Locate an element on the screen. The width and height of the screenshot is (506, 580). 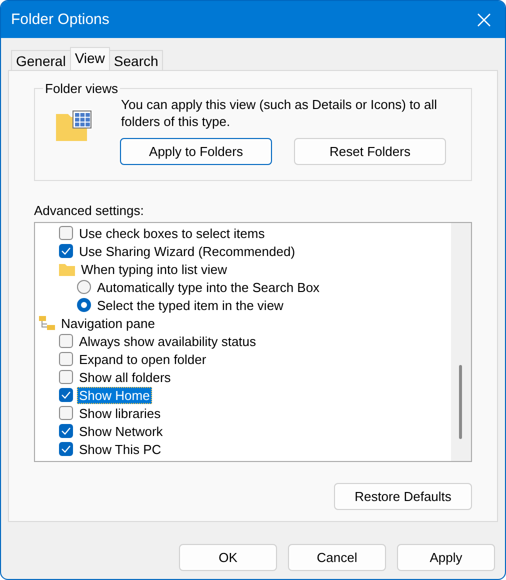
setting-label: Use check boxes to select items is located at coordinates (172, 233).